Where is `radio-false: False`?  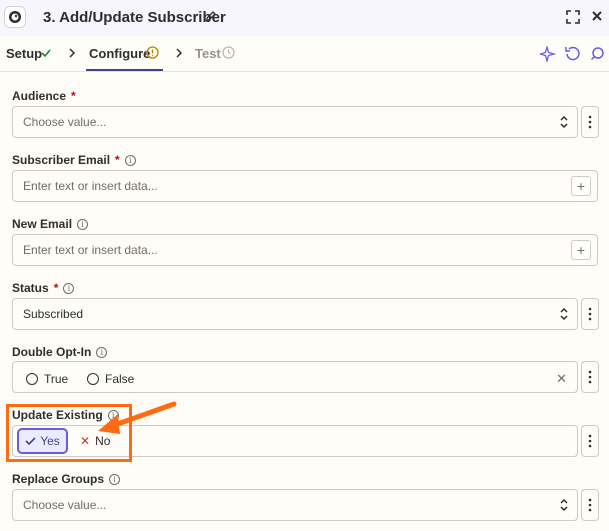
radio-false: False is located at coordinates (110, 379).